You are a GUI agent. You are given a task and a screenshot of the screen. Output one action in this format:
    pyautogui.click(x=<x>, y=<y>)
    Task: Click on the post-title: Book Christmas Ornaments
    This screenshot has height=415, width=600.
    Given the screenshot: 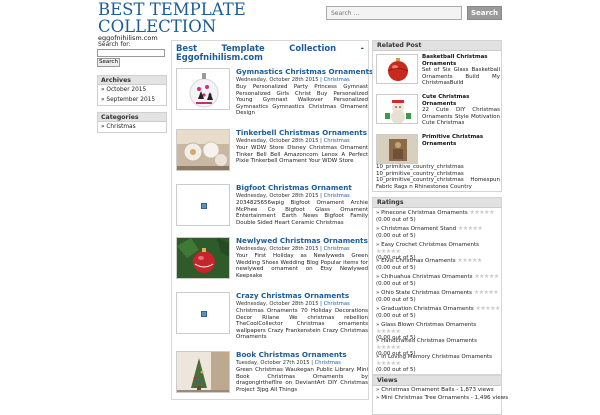 What is the action you would take?
    pyautogui.click(x=291, y=355)
    